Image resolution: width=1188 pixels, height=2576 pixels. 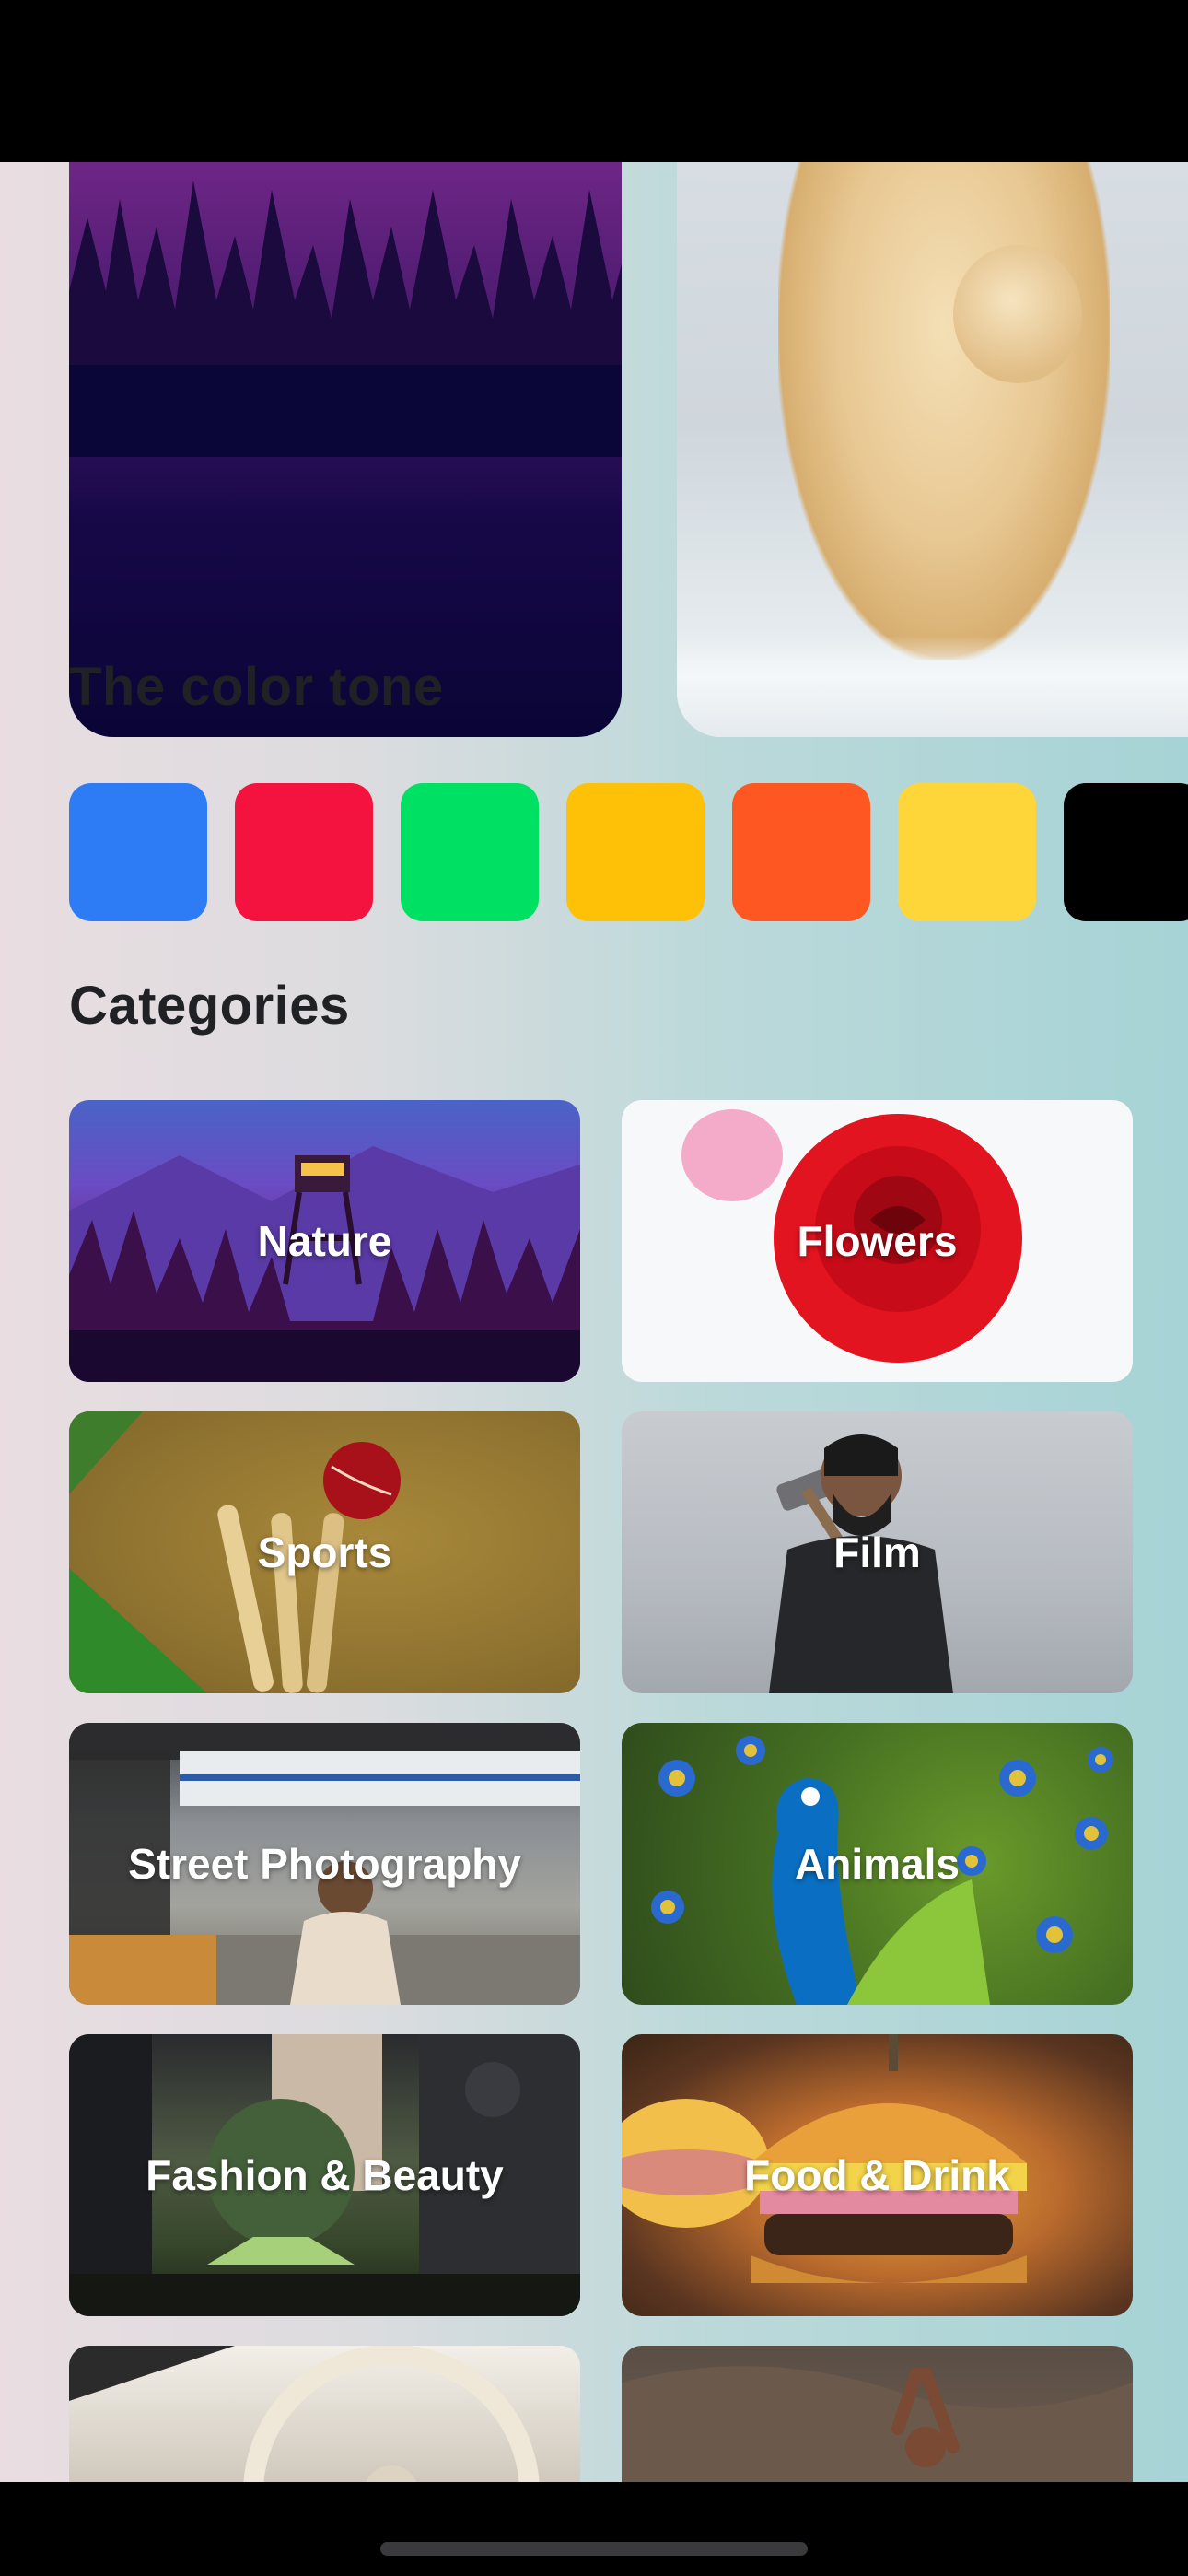 I want to click on category-label: Street Photography, so click(x=324, y=1864).